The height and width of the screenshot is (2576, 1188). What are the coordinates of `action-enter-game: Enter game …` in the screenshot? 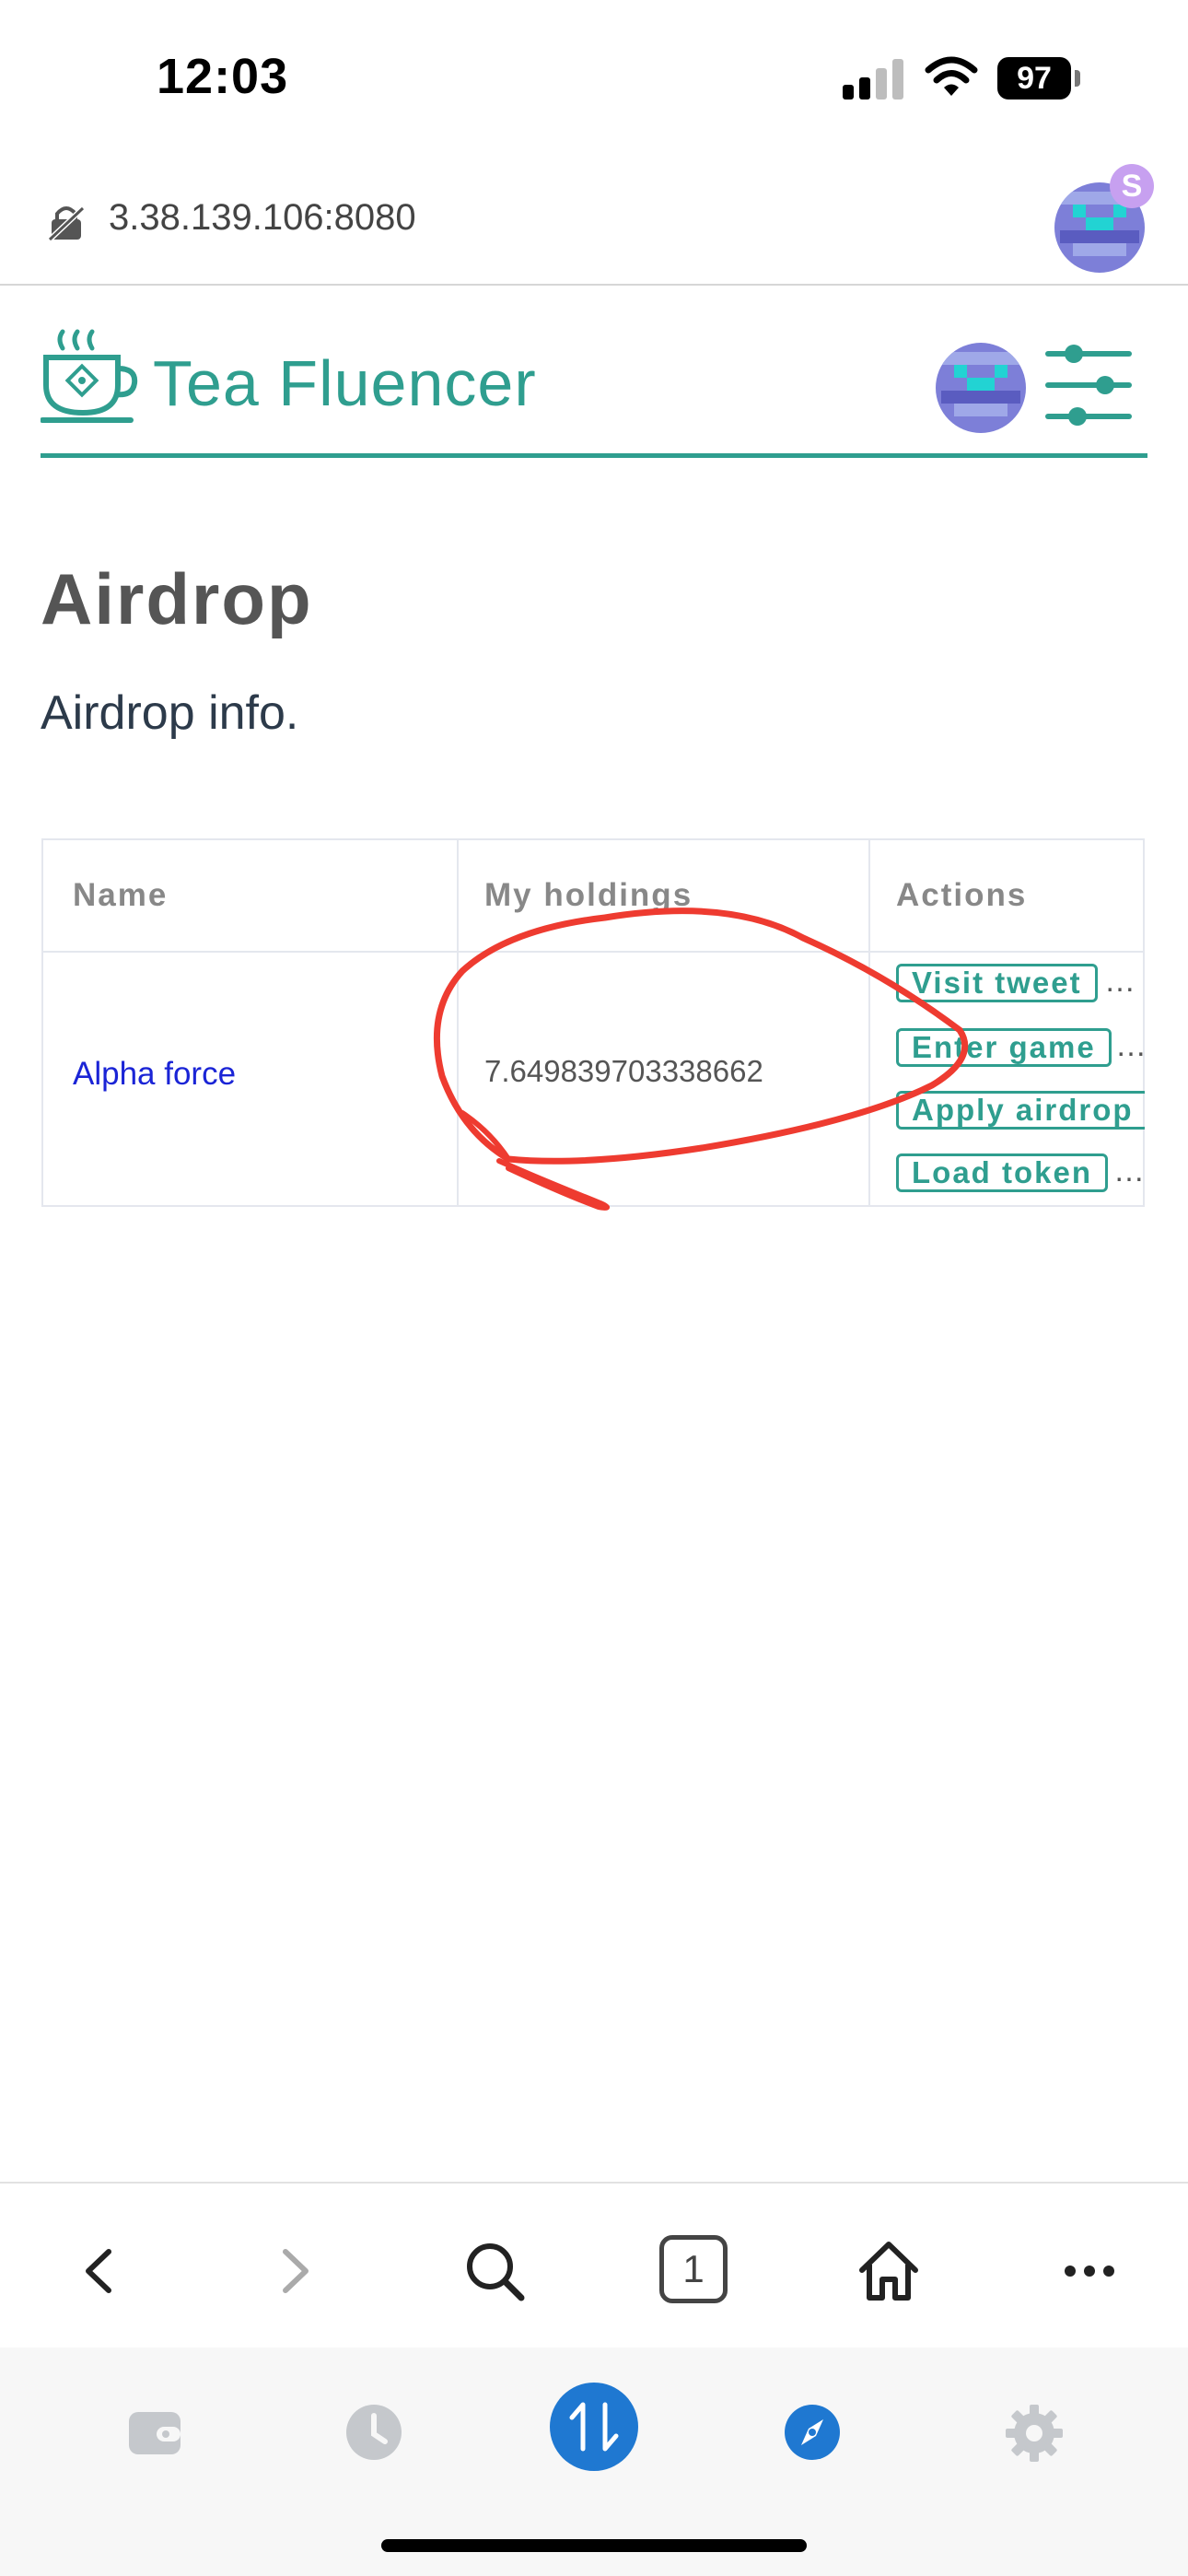 It's located at (1020, 1047).